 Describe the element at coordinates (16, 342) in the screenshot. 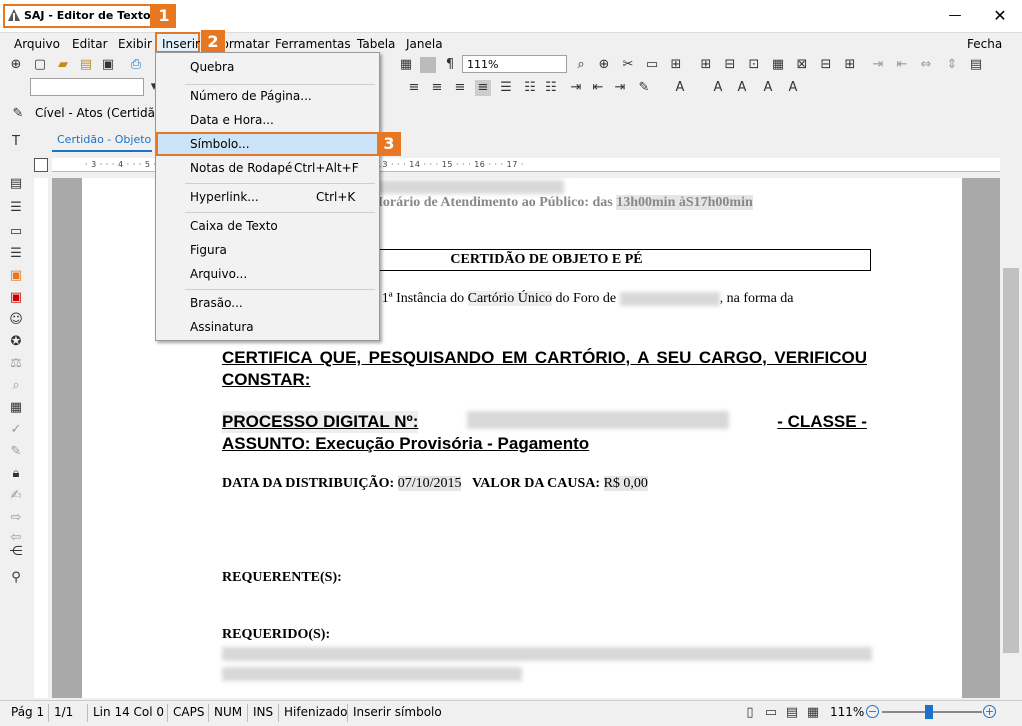

I see `award-icon: ✪` at that location.